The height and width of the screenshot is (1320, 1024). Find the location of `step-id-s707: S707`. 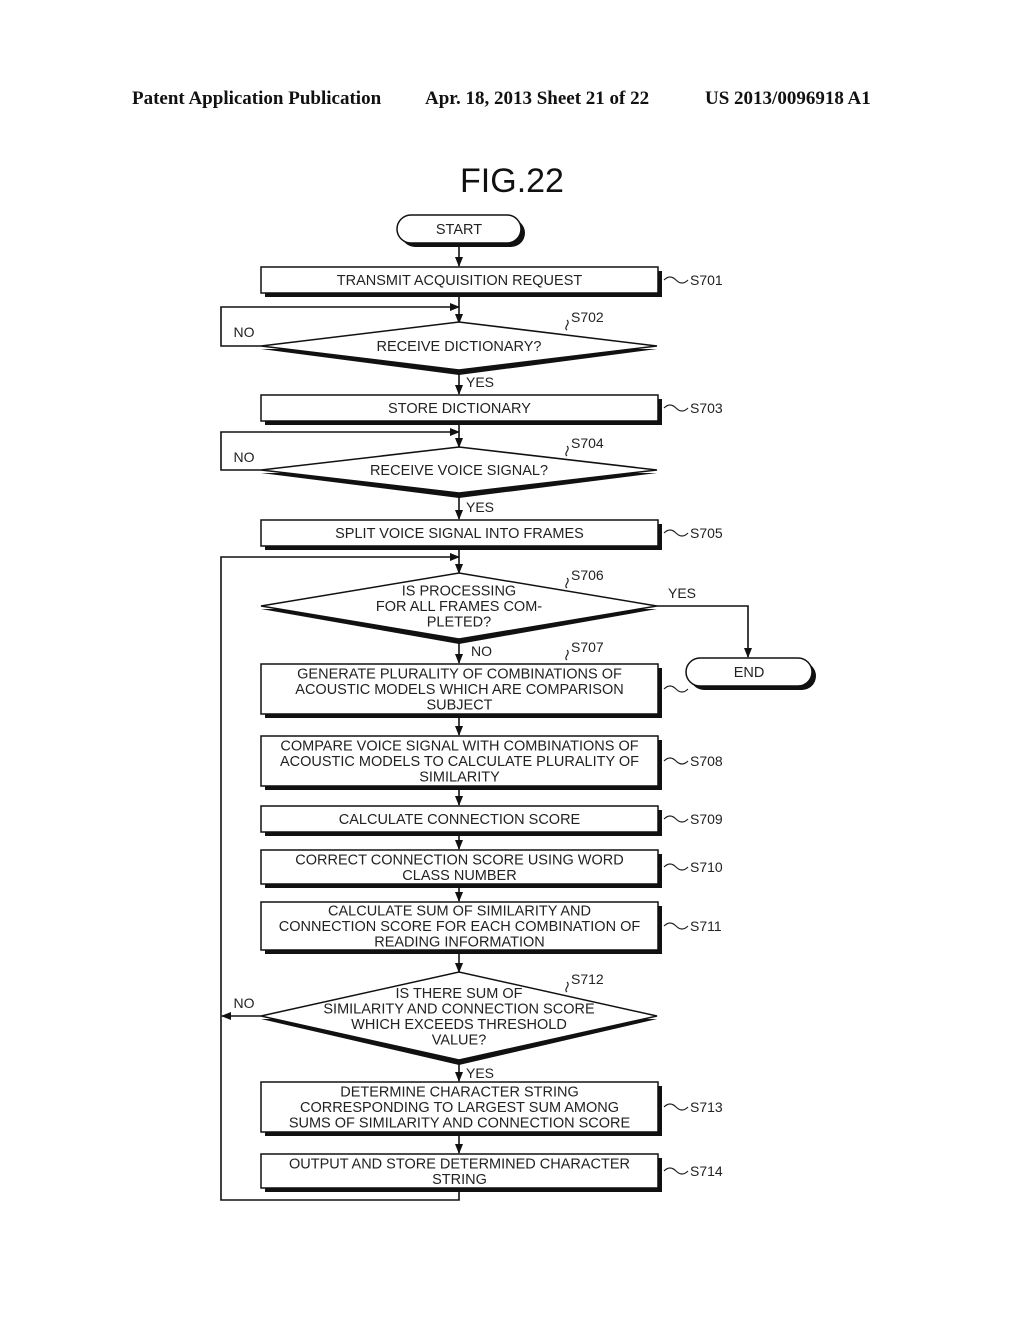

step-id-s707: S707 is located at coordinates (587, 647).